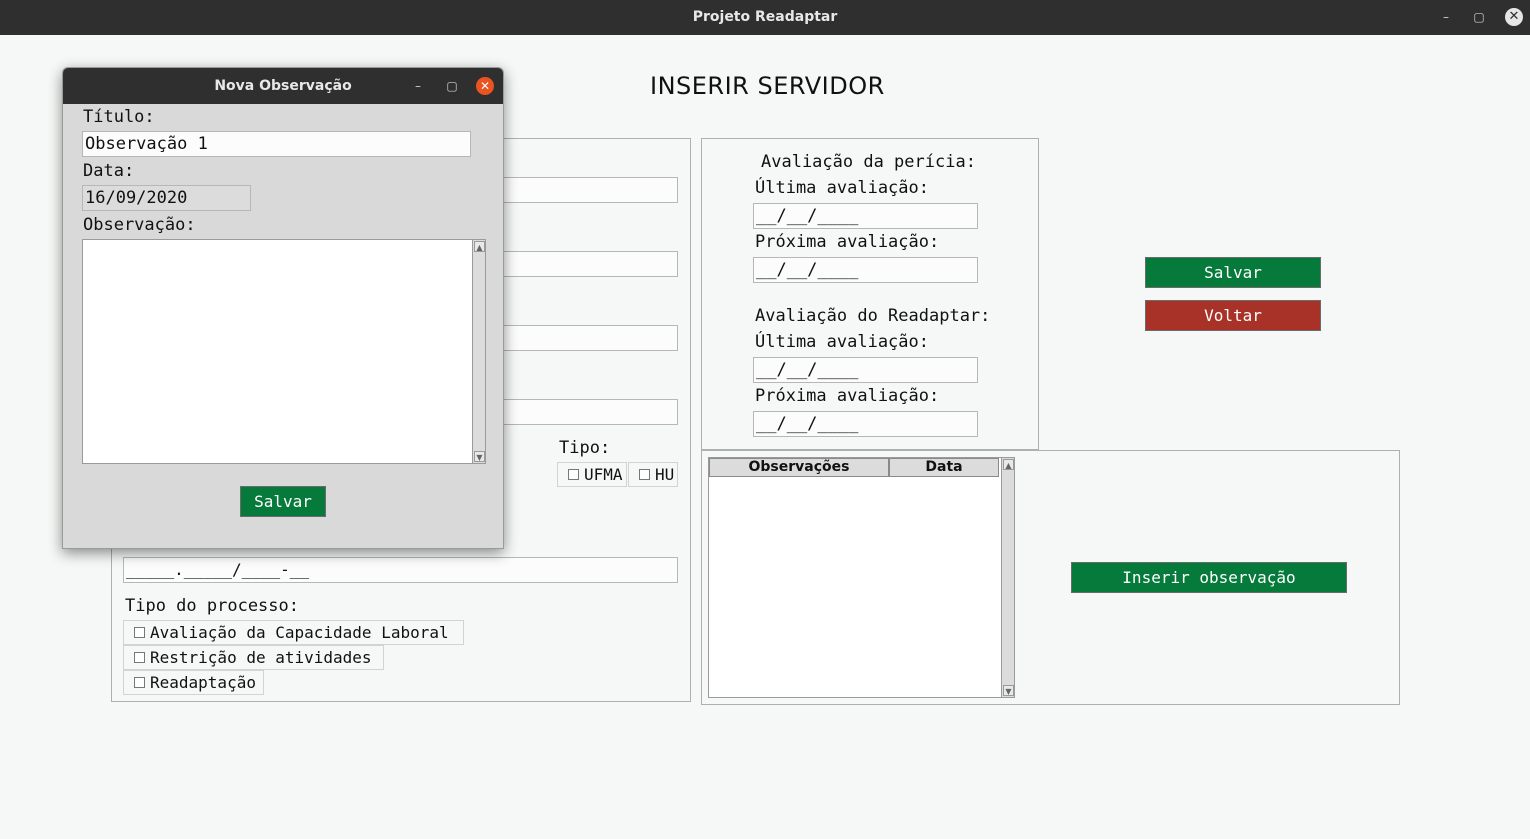 The height and width of the screenshot is (839, 1530). What do you see at coordinates (400, 570) in the screenshot?
I see `process-number-field: _____._____/____-__` at bounding box center [400, 570].